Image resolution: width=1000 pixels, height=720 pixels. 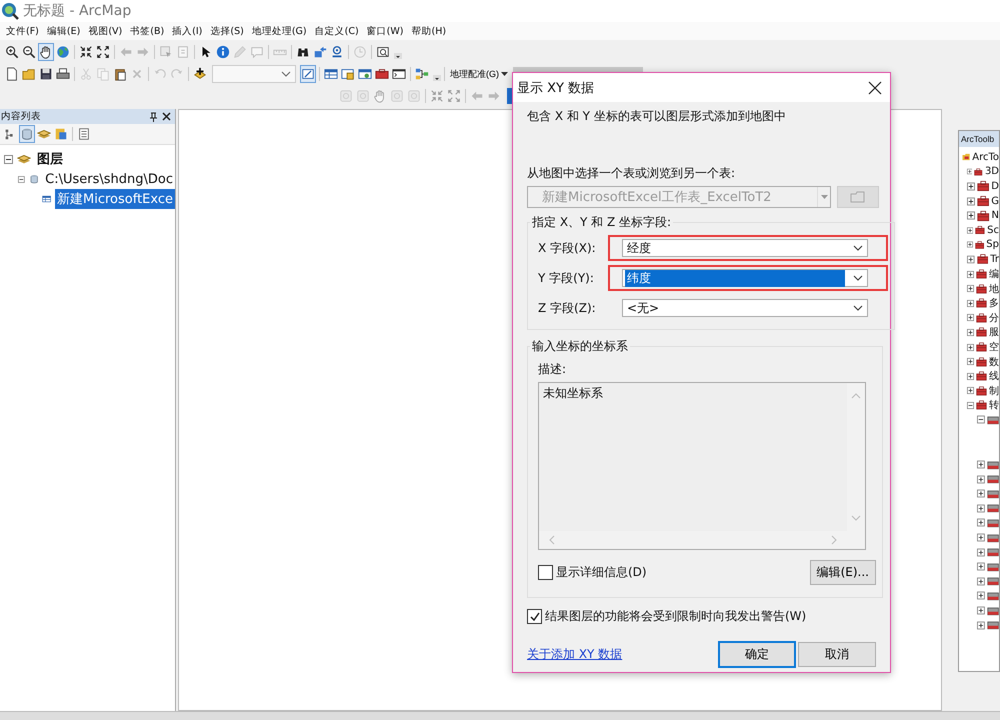 What do you see at coordinates (592, 572) in the screenshot?
I see `details-checkbox: 显示详细信息(D)` at bounding box center [592, 572].